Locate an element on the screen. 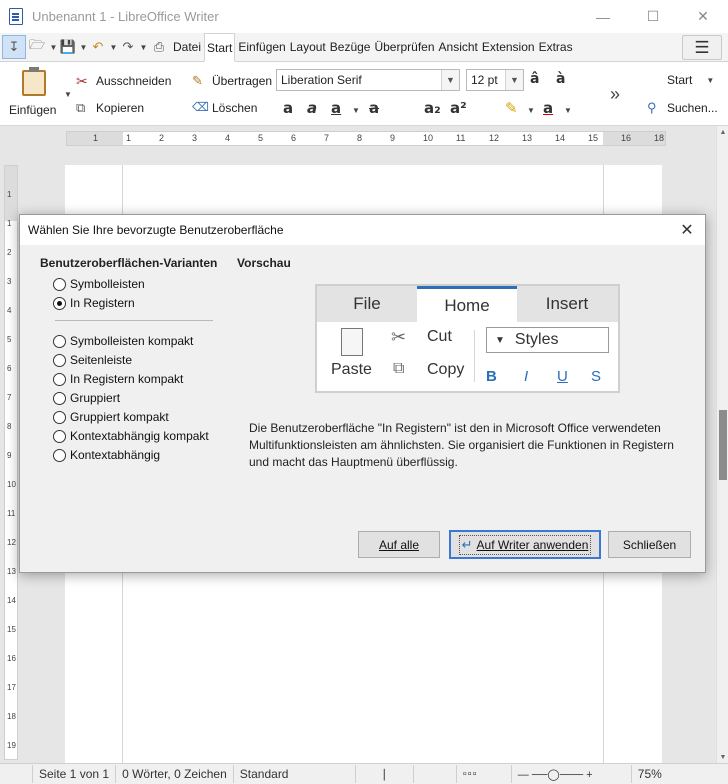 The image size is (728, 784). subscript-icon: a² is located at coordinates (458, 108).